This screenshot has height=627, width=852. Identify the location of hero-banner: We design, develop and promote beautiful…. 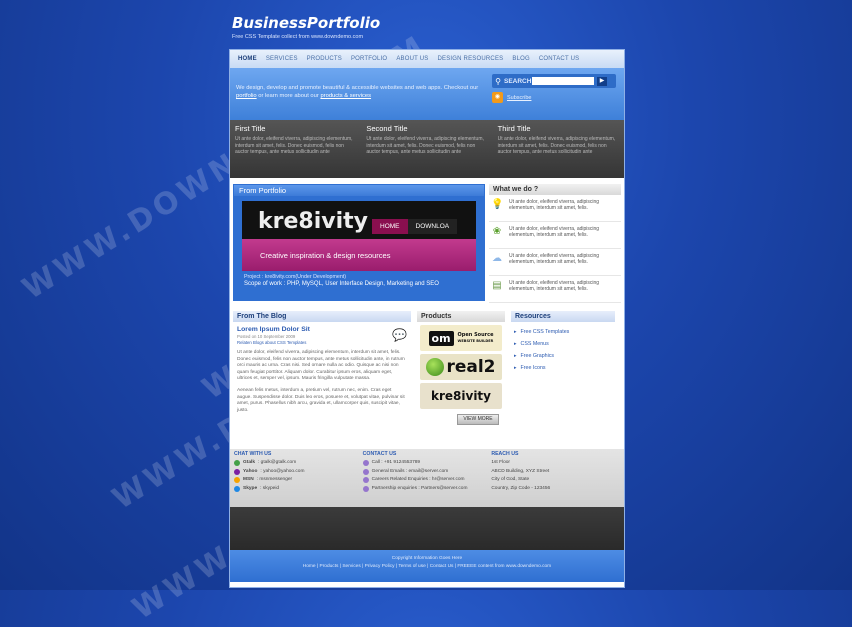
(427, 94).